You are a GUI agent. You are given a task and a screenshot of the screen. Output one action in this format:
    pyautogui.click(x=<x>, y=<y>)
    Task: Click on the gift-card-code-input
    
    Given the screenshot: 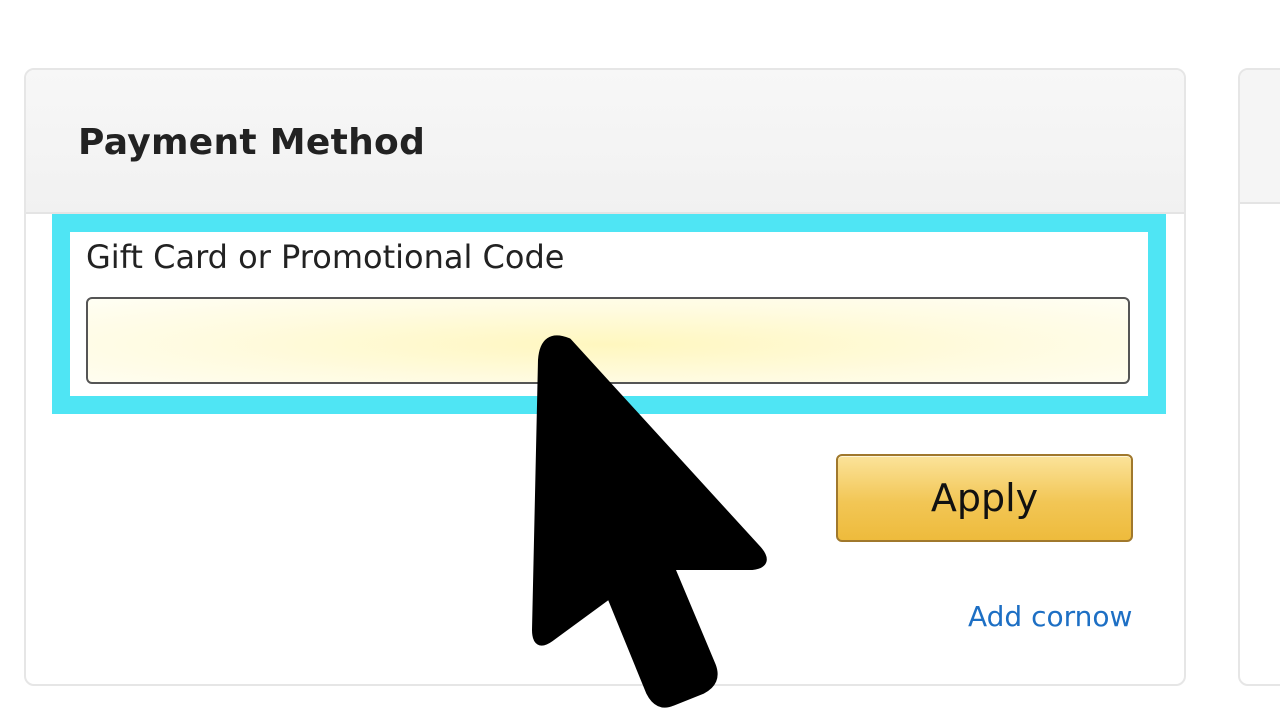 What is the action you would take?
    pyautogui.click(x=608, y=340)
    